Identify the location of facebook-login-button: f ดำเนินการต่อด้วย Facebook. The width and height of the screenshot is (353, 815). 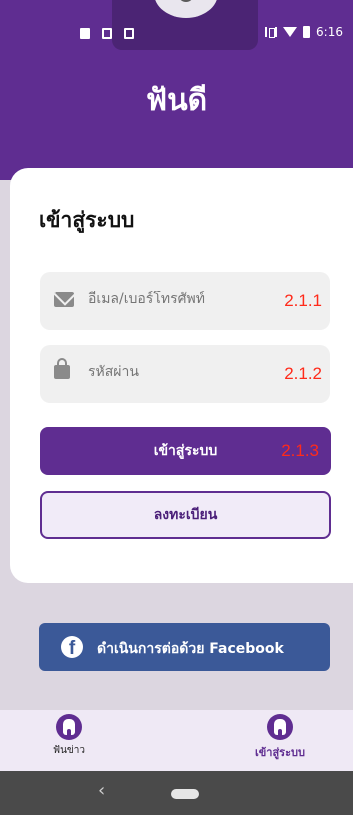
(184, 647).